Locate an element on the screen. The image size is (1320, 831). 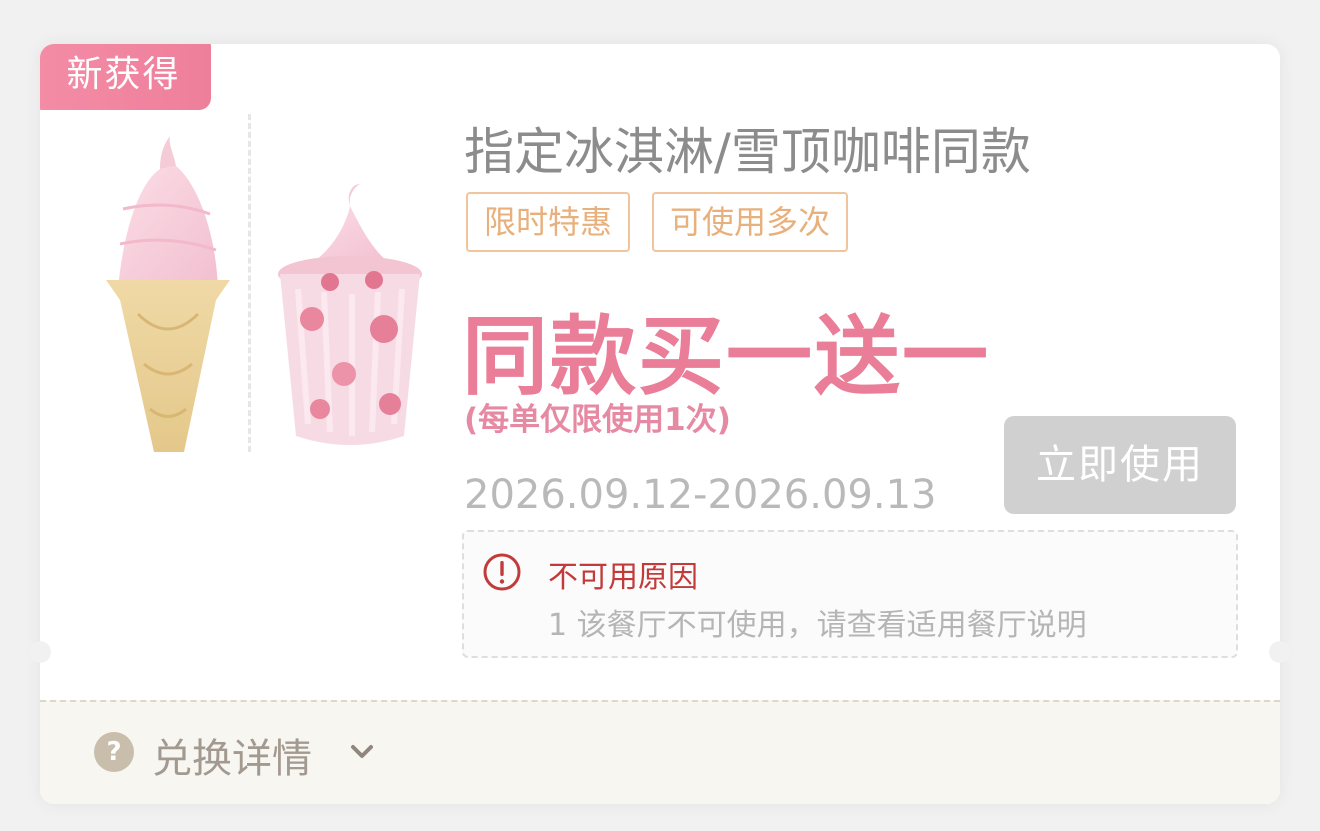
unavailable-reason-box: 不可用原因 1 该餐厅不可使用，请查看适用餐厅说明 is located at coordinates (850, 594).